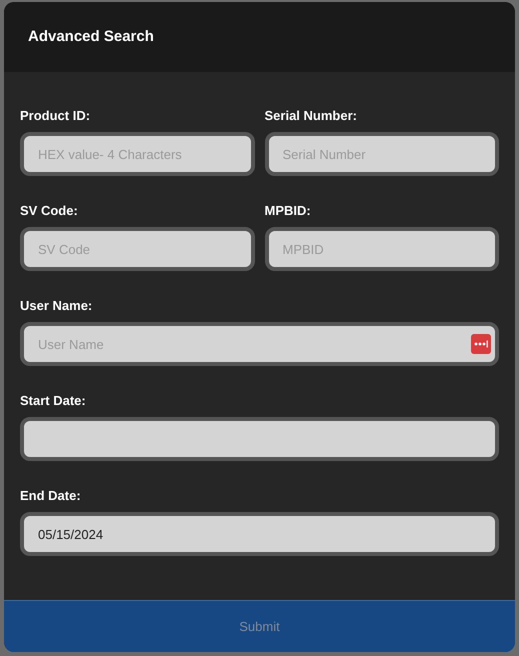 This screenshot has height=656, width=519. What do you see at coordinates (481, 344) in the screenshot?
I see `password-manager-icon` at bounding box center [481, 344].